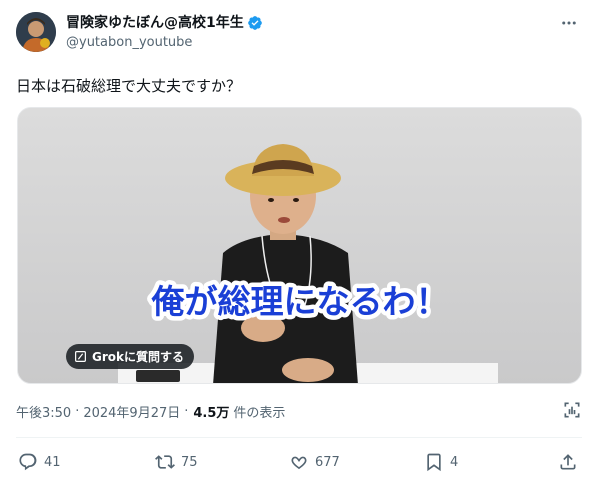 The width and height of the screenshot is (598, 487). Describe the element at coordinates (138, 357) in the screenshot. I see `grok-label: Grokに質問する` at that location.